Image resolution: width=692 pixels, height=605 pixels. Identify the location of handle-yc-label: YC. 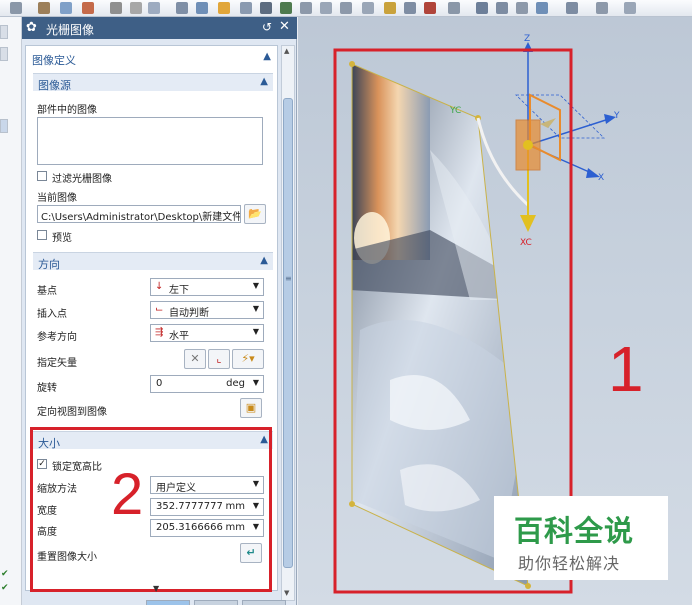
(456, 111).